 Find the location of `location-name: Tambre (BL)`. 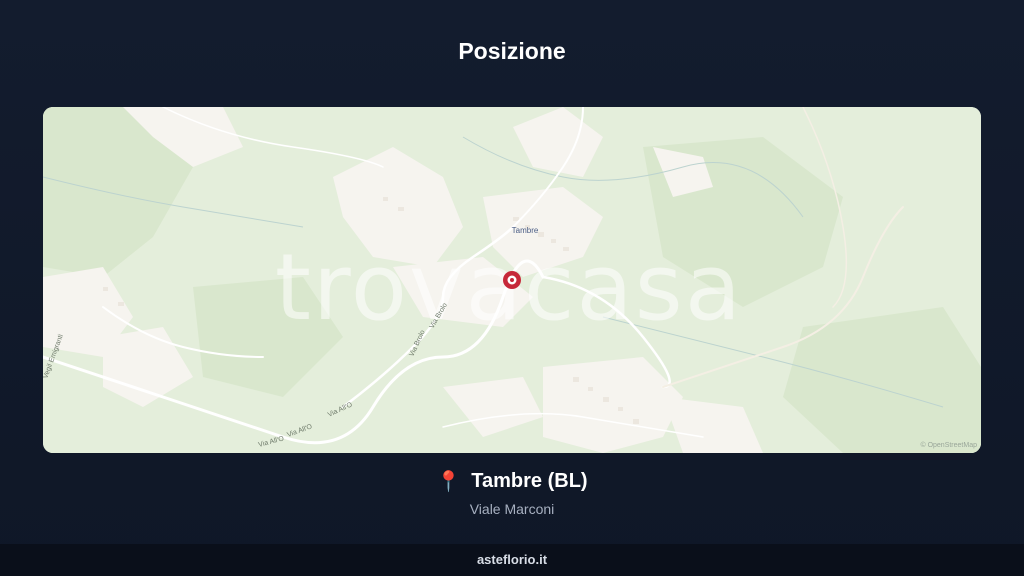

location-name: Tambre (BL) is located at coordinates (529, 481).